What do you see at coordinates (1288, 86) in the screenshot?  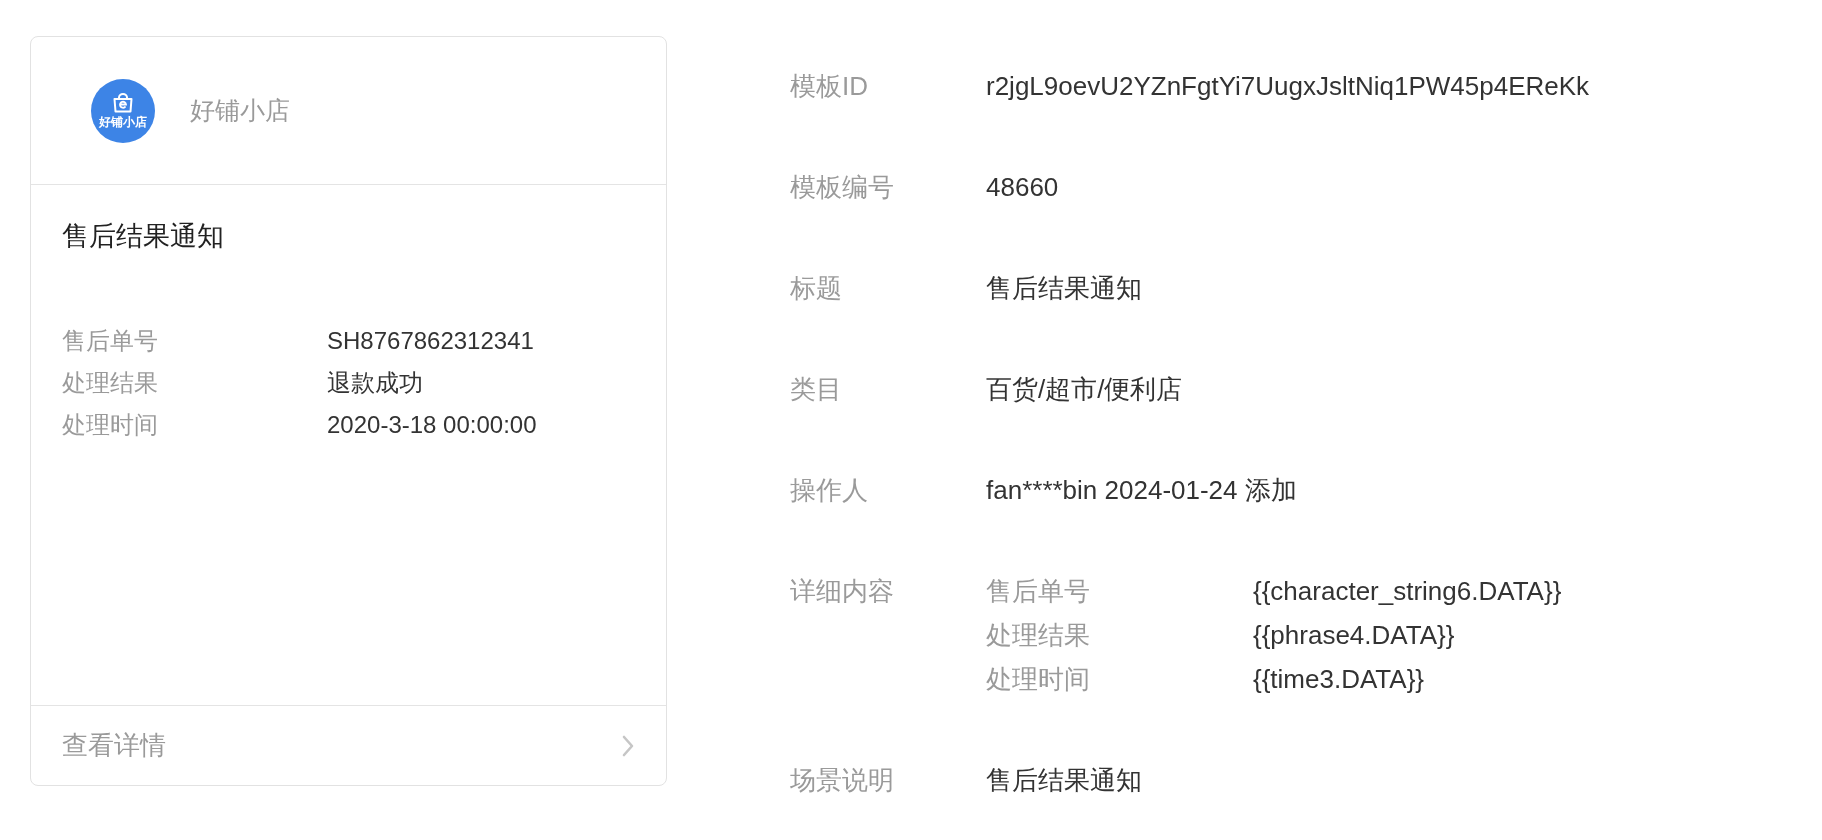 I see `detail-value: r2jgL9oevU2YZnFgtYi7UugxJsltNiq1PW45p4EReKk` at bounding box center [1288, 86].